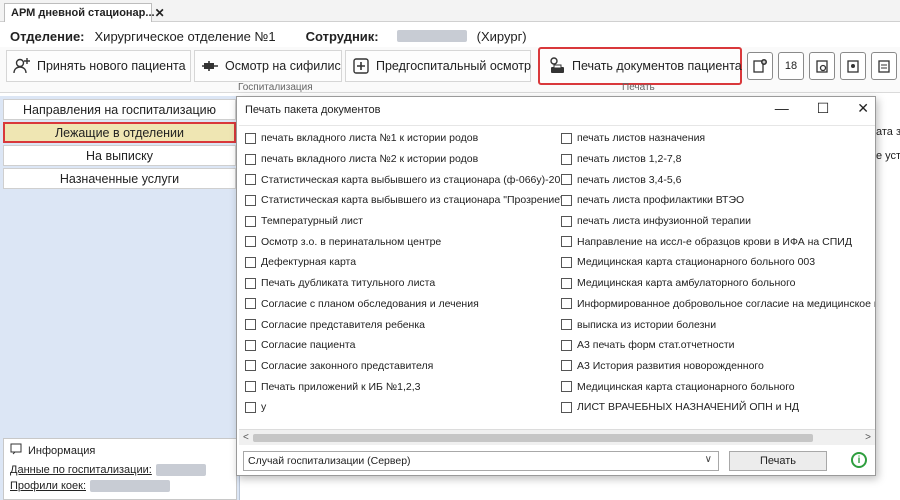 The width and height of the screenshot is (900, 500). I want to click on sidebar-item-discharge: На выписку, so click(119, 155).